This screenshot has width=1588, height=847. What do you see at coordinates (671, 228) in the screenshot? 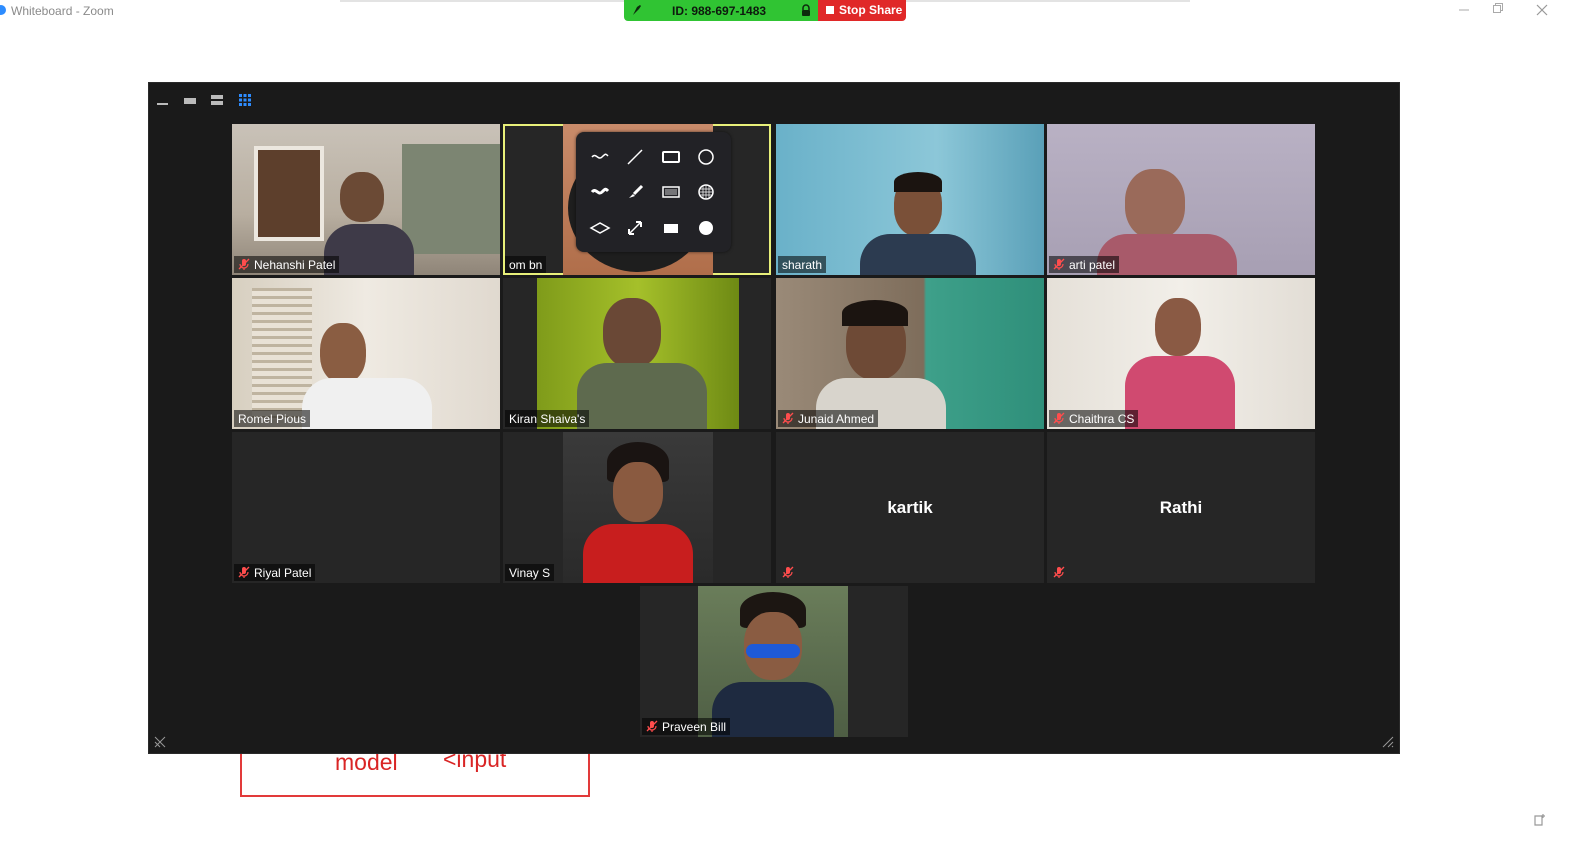
I see `filled-rectangle-icon` at bounding box center [671, 228].